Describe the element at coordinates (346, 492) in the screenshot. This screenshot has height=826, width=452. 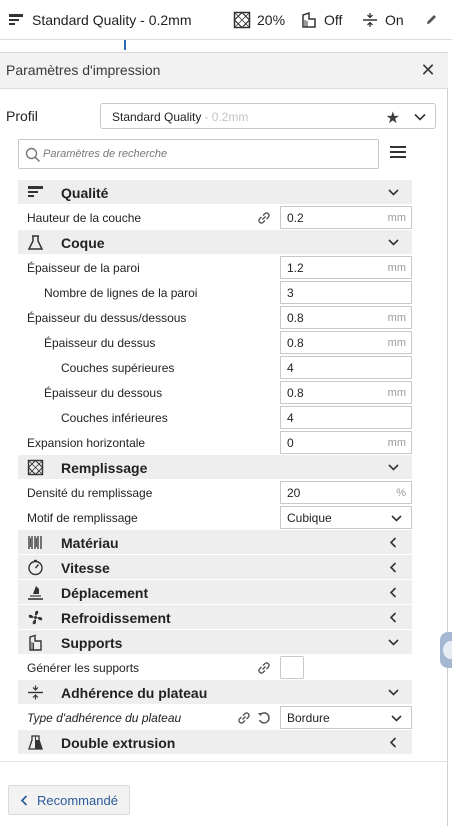
I see `infill-density-input: 20%` at that location.